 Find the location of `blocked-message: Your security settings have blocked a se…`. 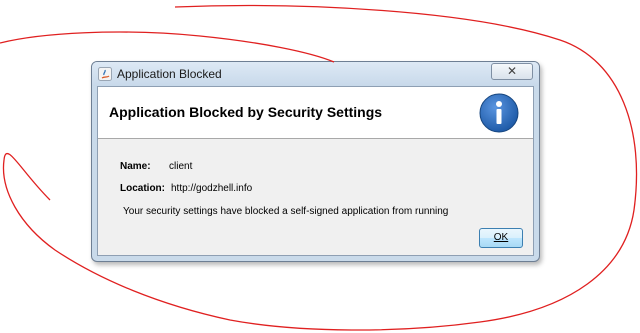

blocked-message: Your security settings have blocked a se… is located at coordinates (286, 211).